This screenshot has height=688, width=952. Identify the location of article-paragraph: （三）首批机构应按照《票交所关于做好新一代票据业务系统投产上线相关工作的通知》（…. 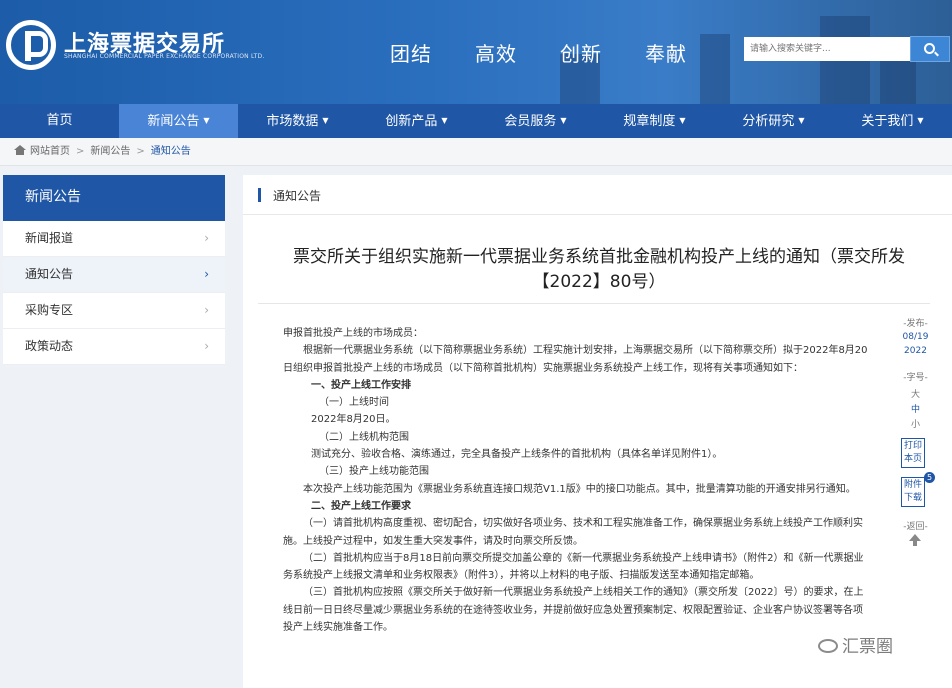
(573, 610).